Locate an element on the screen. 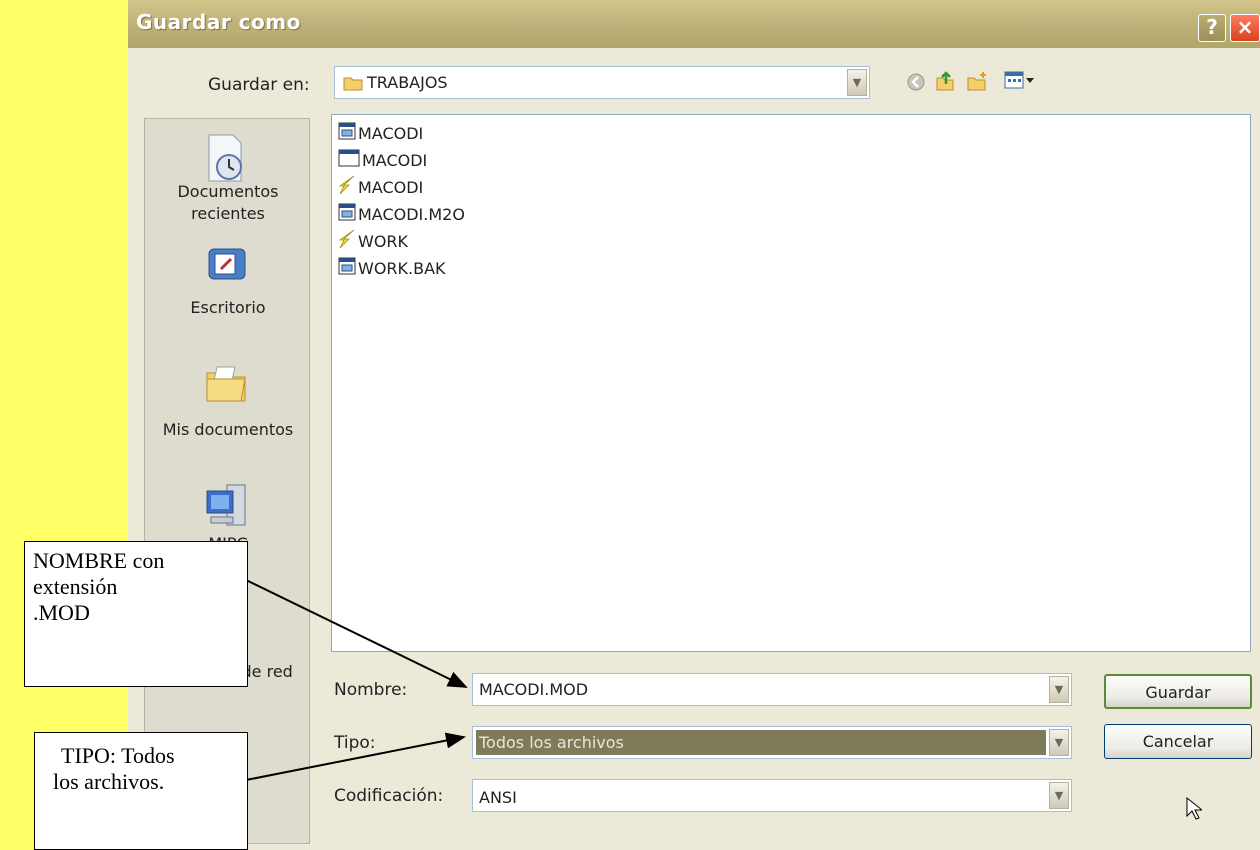 Image resolution: width=1260 pixels, height=850 pixels. name-callout-line-3: .MOD is located at coordinates (61, 612).